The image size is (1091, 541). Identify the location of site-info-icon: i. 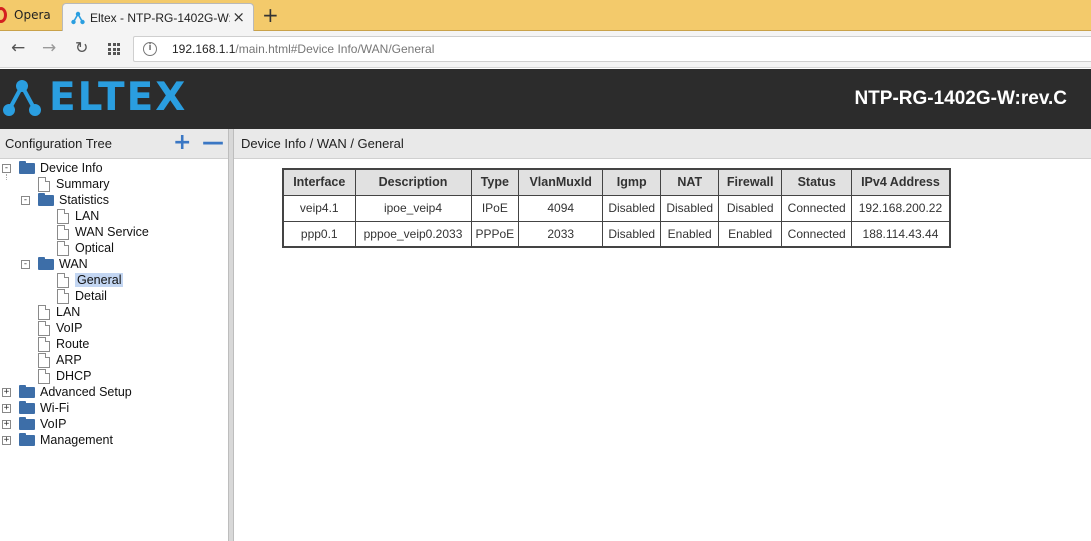
(150, 49).